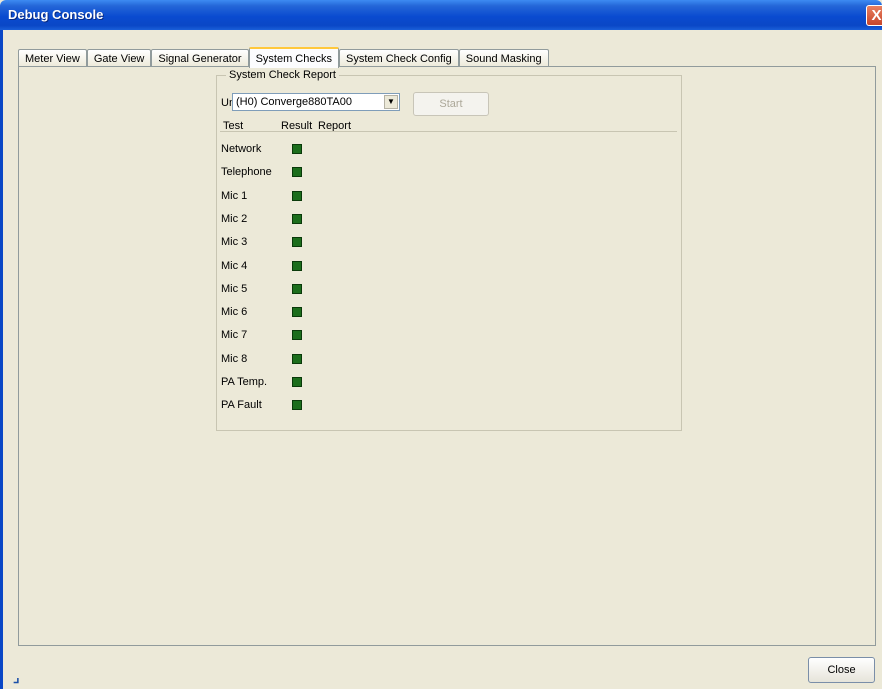 The height and width of the screenshot is (689, 882). Describe the element at coordinates (234, 312) in the screenshot. I see `test-label: Mic 6` at that location.